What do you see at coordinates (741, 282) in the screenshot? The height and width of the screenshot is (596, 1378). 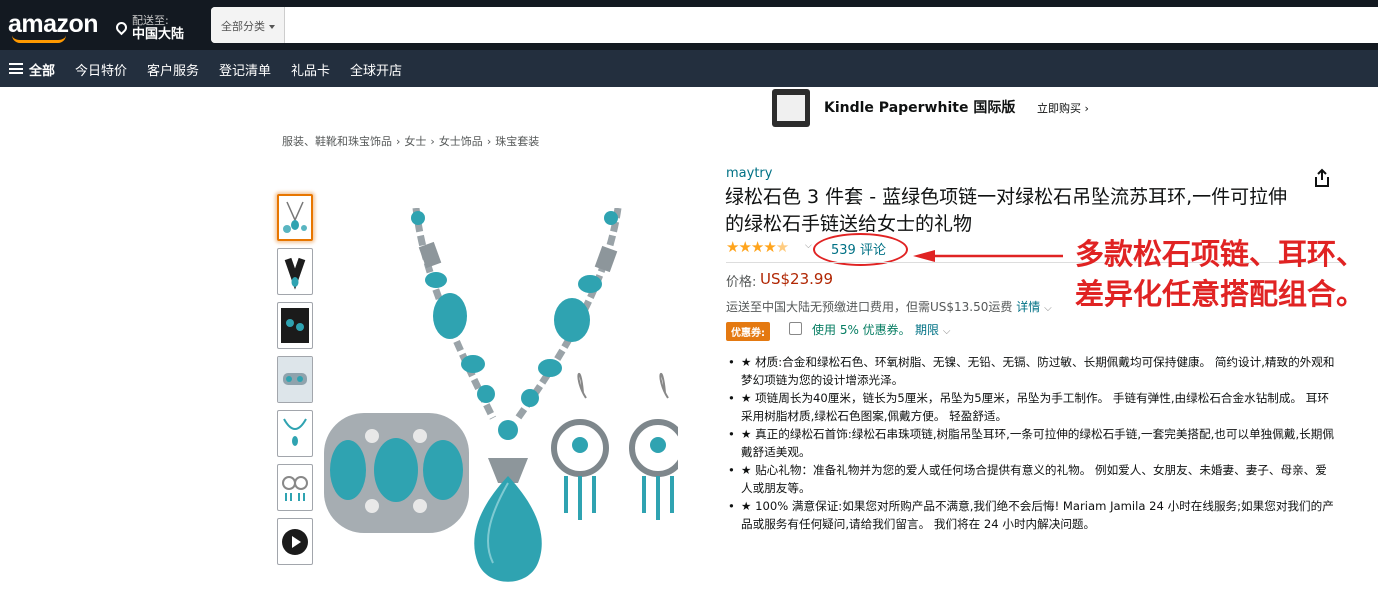 I see `price-label: 价格:` at bounding box center [741, 282].